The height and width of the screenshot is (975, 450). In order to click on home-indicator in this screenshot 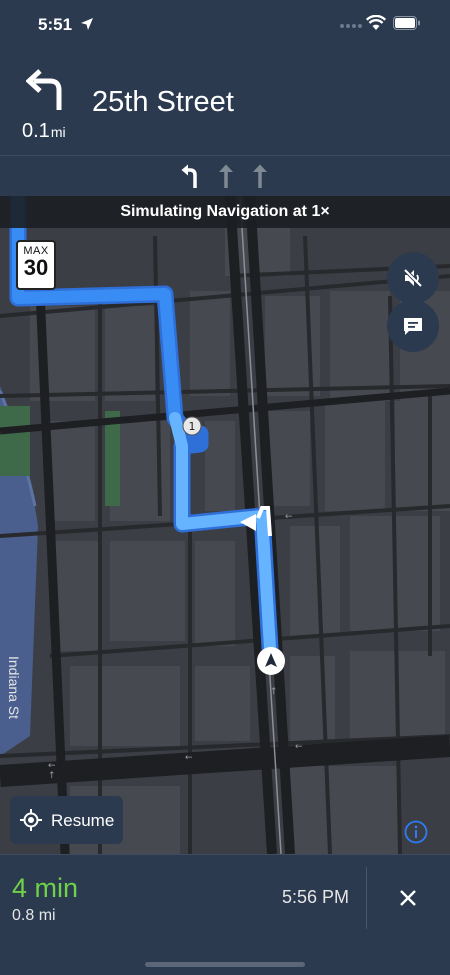, I will do `click(225, 964)`.